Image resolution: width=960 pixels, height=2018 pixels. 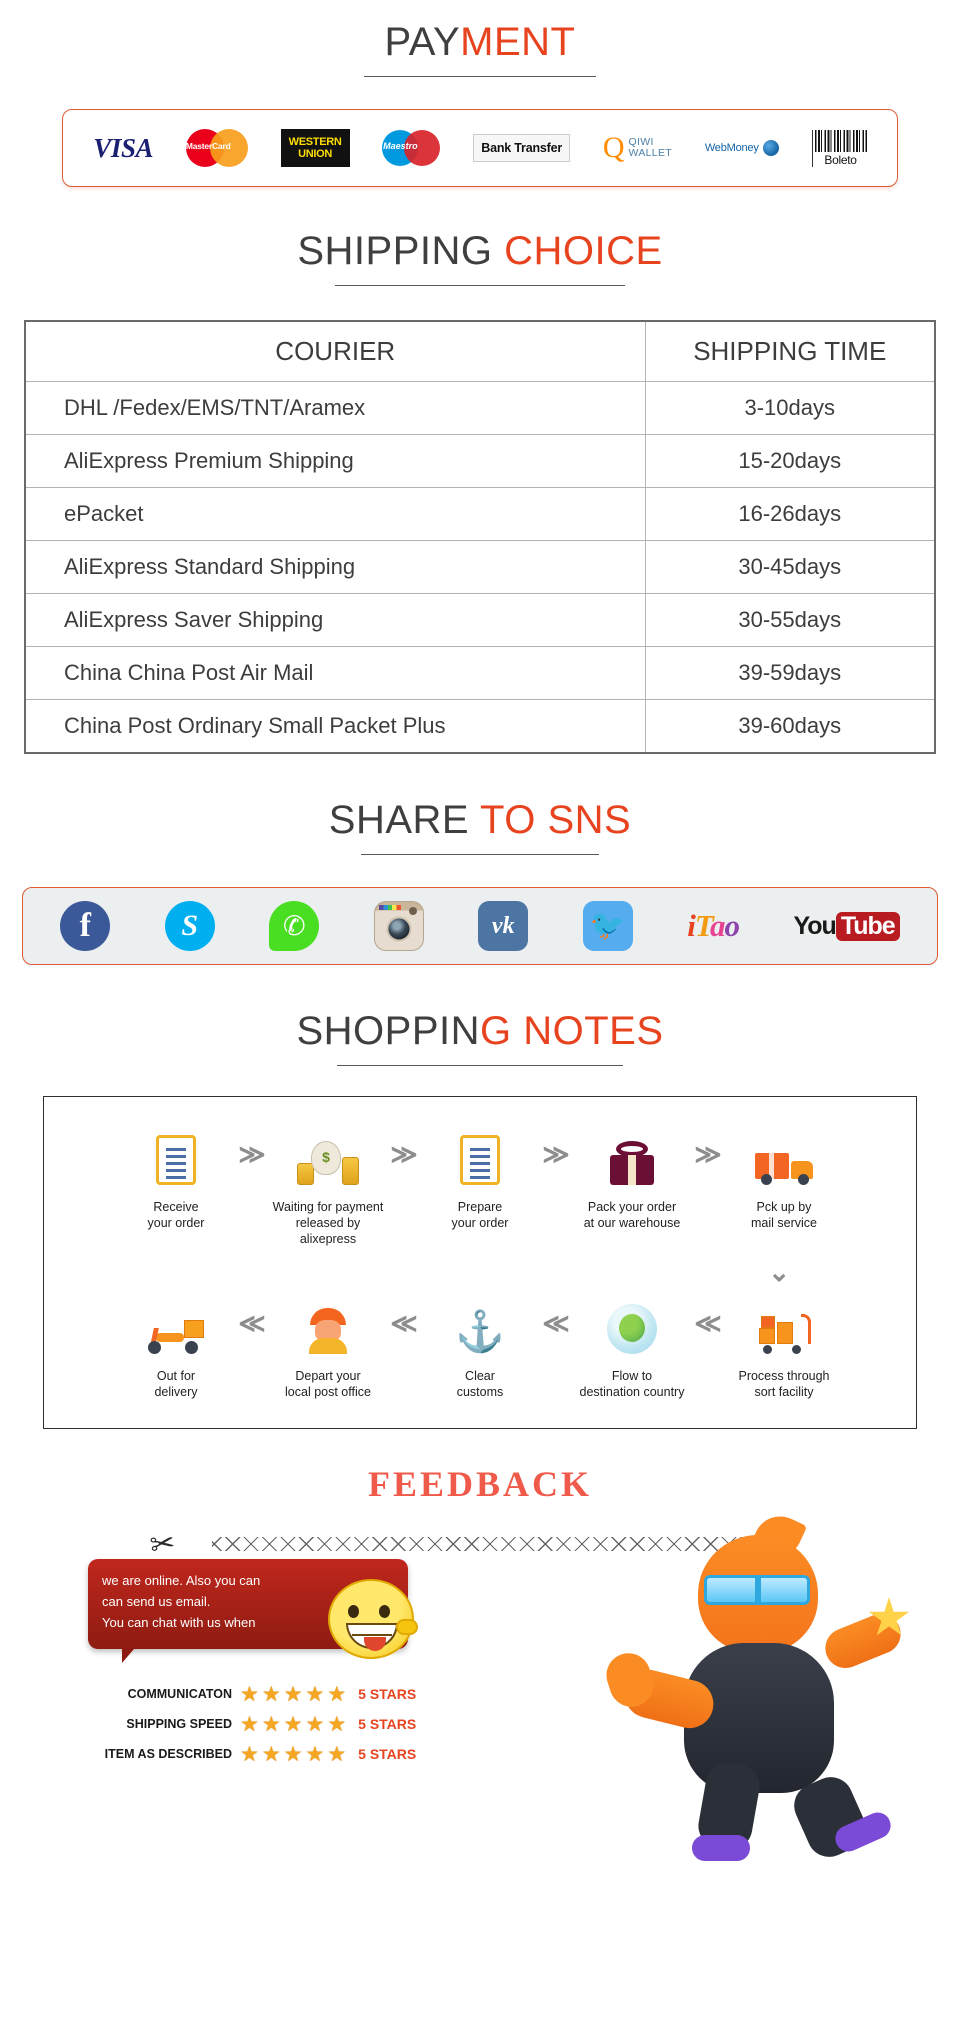 I want to click on boleto-logo: Boleto, so click(x=839, y=148).